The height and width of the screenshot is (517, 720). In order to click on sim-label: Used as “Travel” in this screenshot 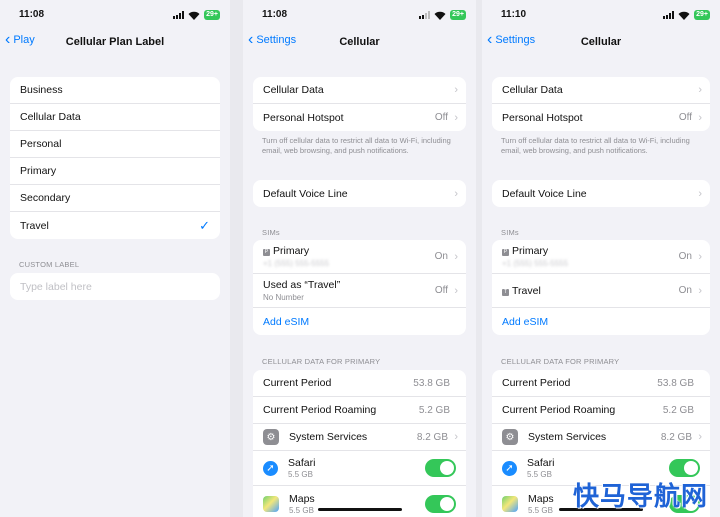, I will do `click(302, 285)`.